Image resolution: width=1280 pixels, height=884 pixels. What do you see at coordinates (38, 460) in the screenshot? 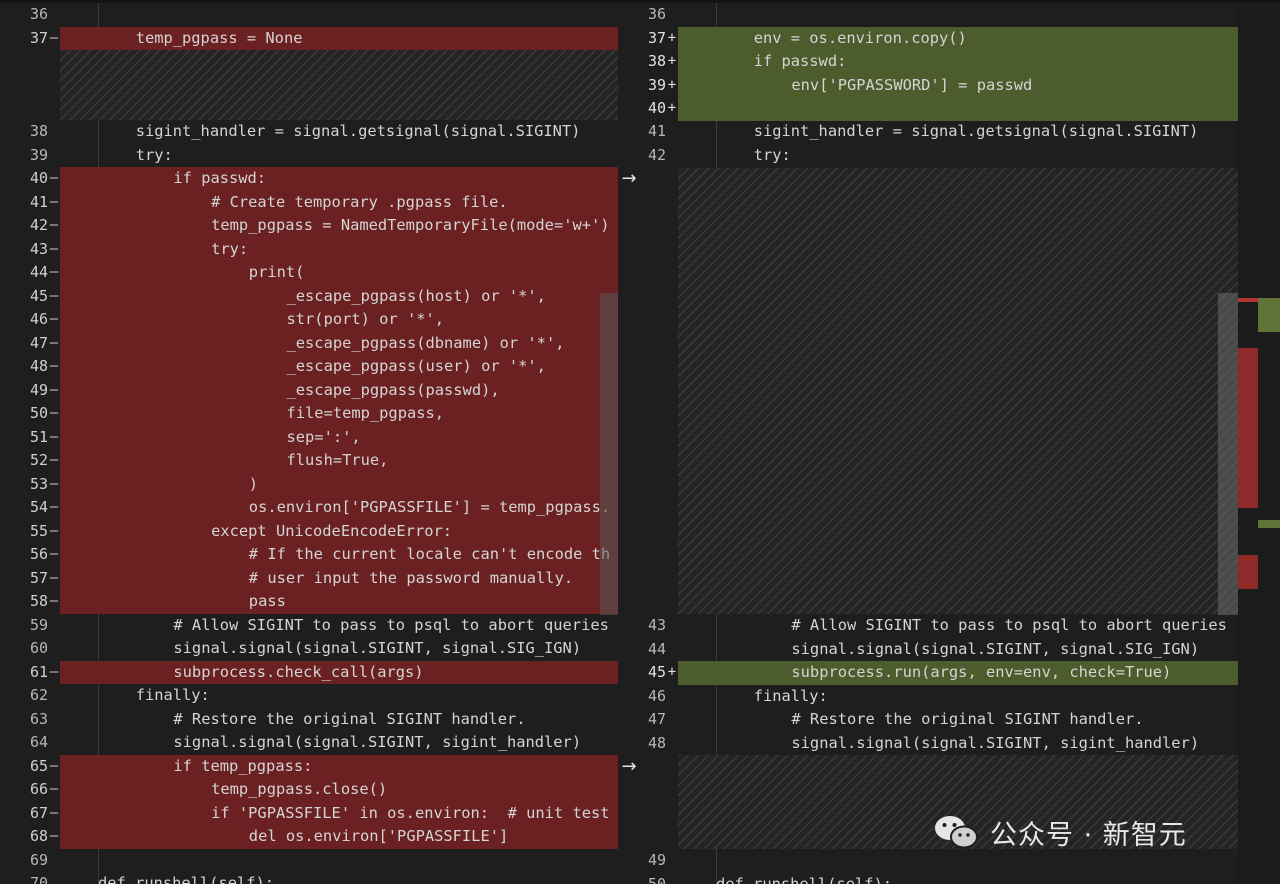
I see `line-number: 52` at bounding box center [38, 460].